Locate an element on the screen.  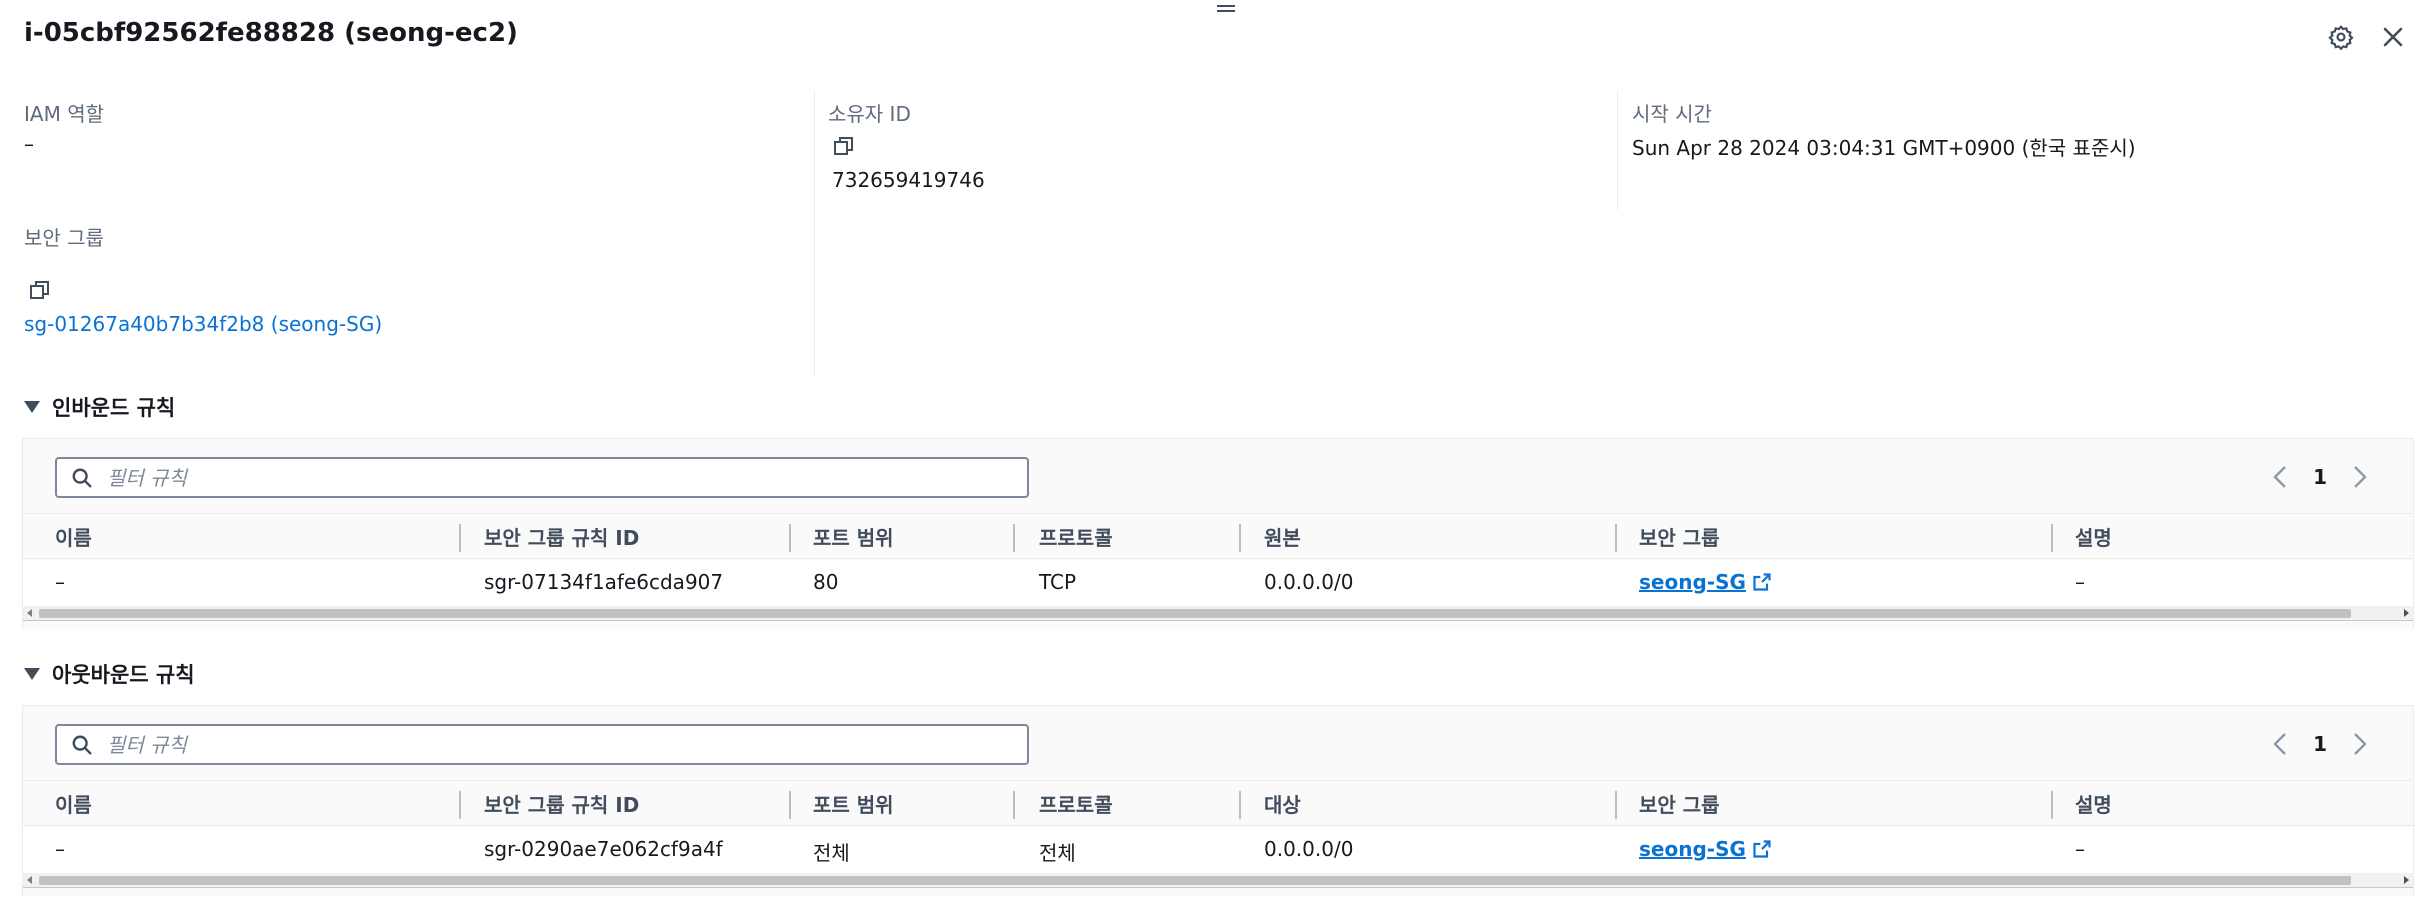
owner-id-label: 소유자 ID is located at coordinates (869, 114).